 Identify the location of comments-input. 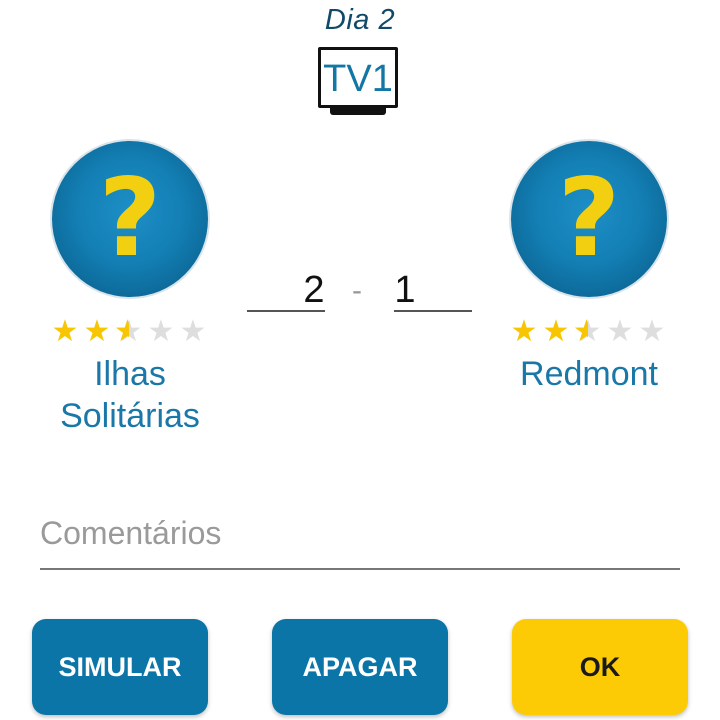
(360, 534).